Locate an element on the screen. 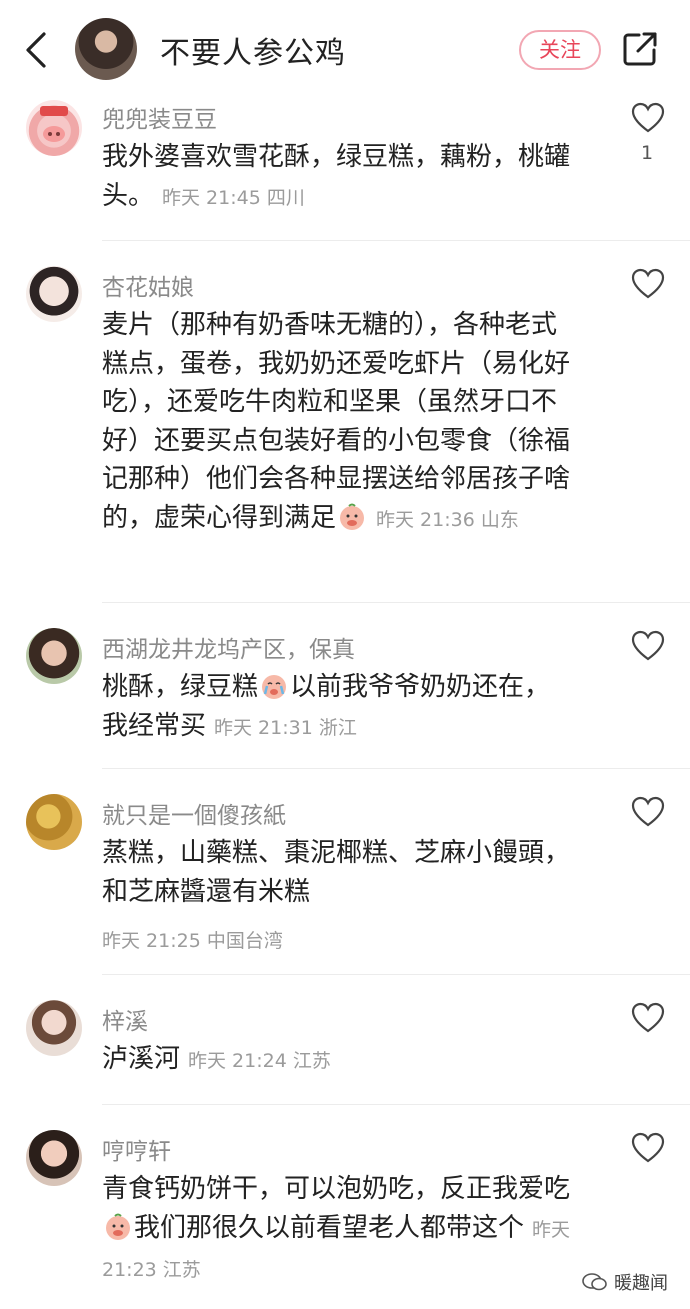 Image resolution: width=690 pixels, height=1309 pixels. comment-username: 梓溪 is located at coordinates (125, 1019).